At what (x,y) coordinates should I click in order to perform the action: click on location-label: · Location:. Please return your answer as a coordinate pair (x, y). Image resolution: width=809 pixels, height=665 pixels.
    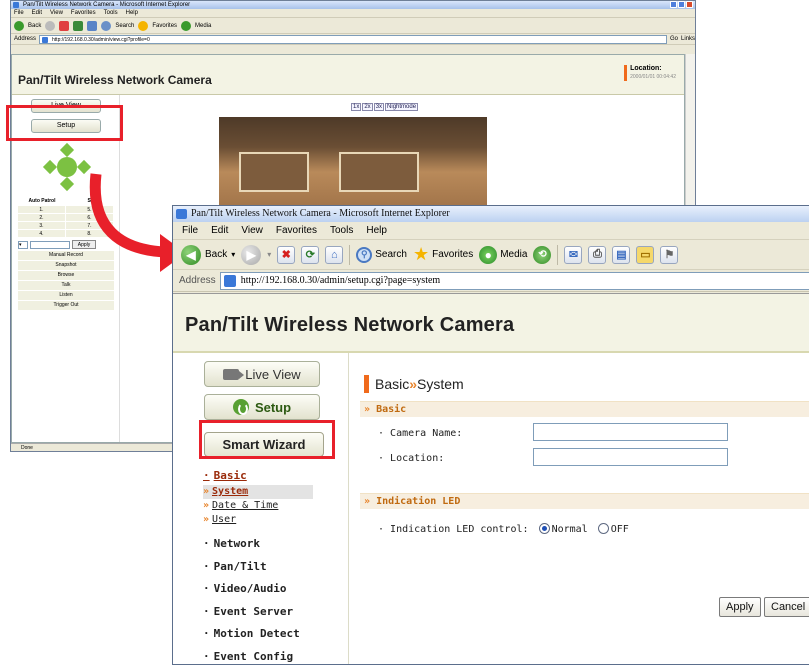
    Looking at the image, I should click on (411, 458).